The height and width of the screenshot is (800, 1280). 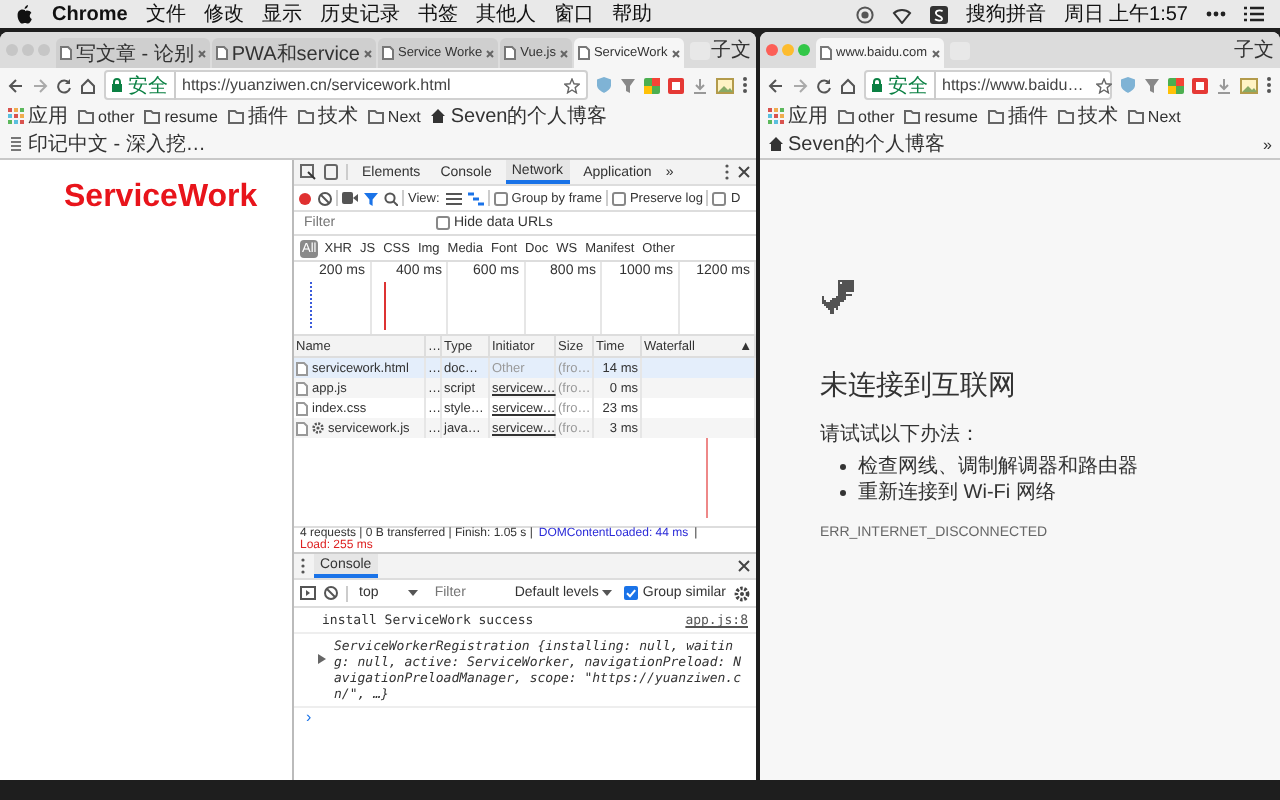 What do you see at coordinates (316, 85) in the screenshot?
I see `url-text: https://yuanziwen.cn/servicework.html` at bounding box center [316, 85].